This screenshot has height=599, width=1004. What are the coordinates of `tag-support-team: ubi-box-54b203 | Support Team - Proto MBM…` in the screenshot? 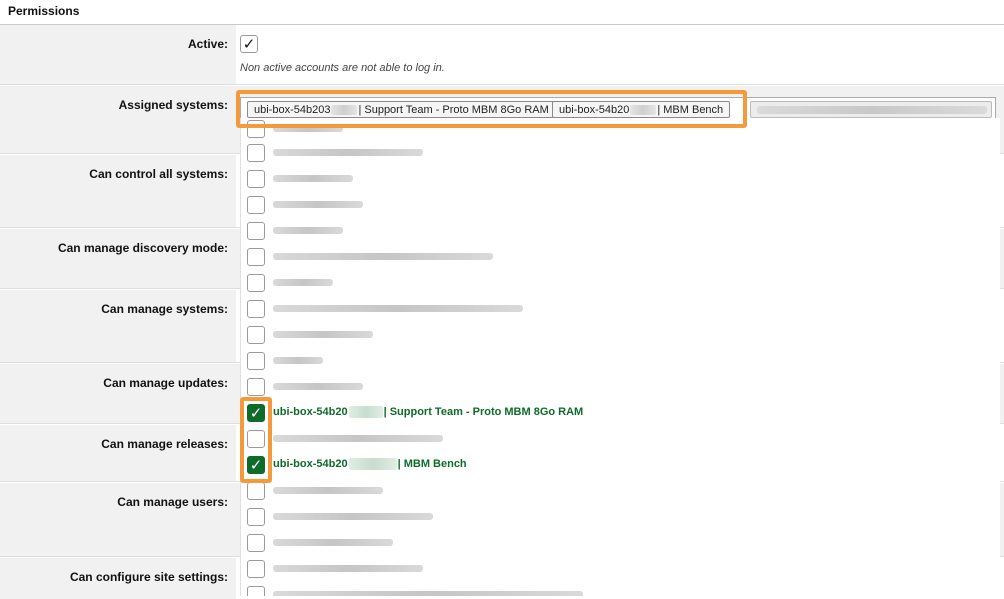 It's located at (401, 109).